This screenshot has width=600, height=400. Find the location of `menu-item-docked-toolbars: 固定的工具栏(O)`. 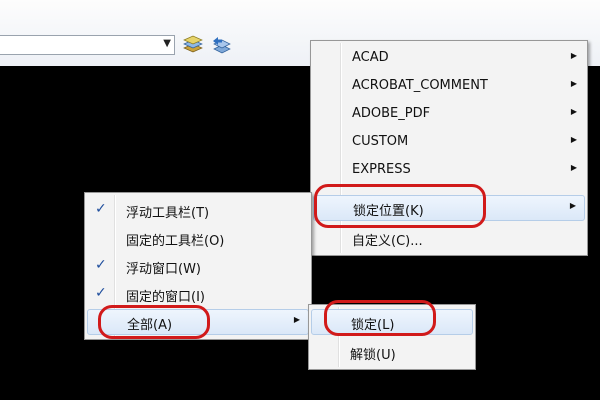

menu-item-docked-toolbars: 固定的工具栏(O) is located at coordinates (198, 238).